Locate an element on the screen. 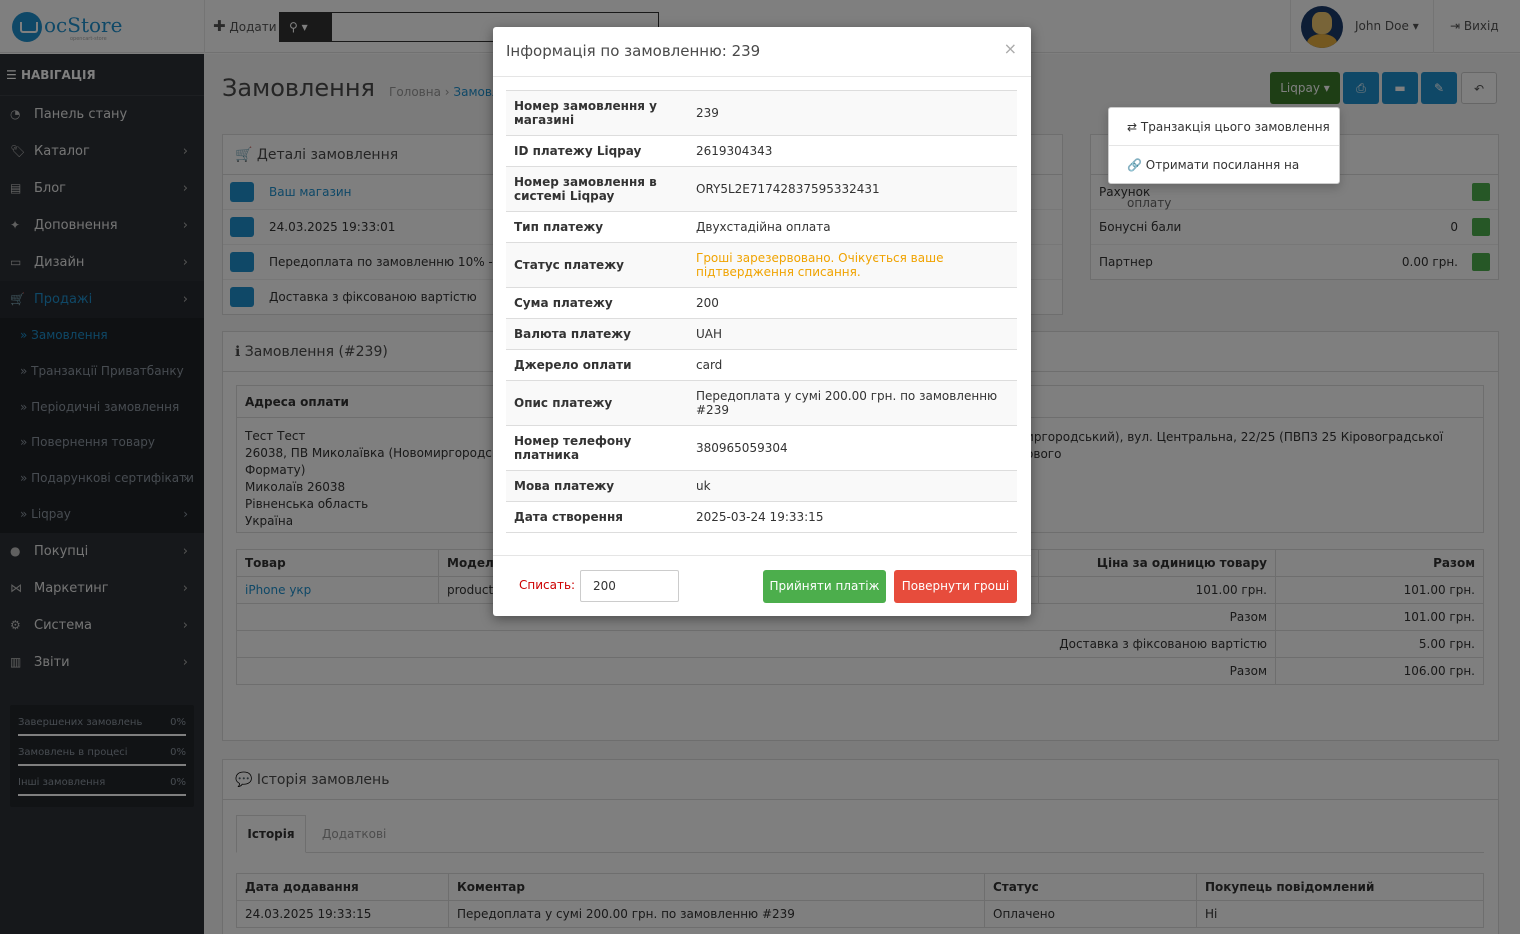  accept-payment-button: Прийняти платіж is located at coordinates (824, 586).